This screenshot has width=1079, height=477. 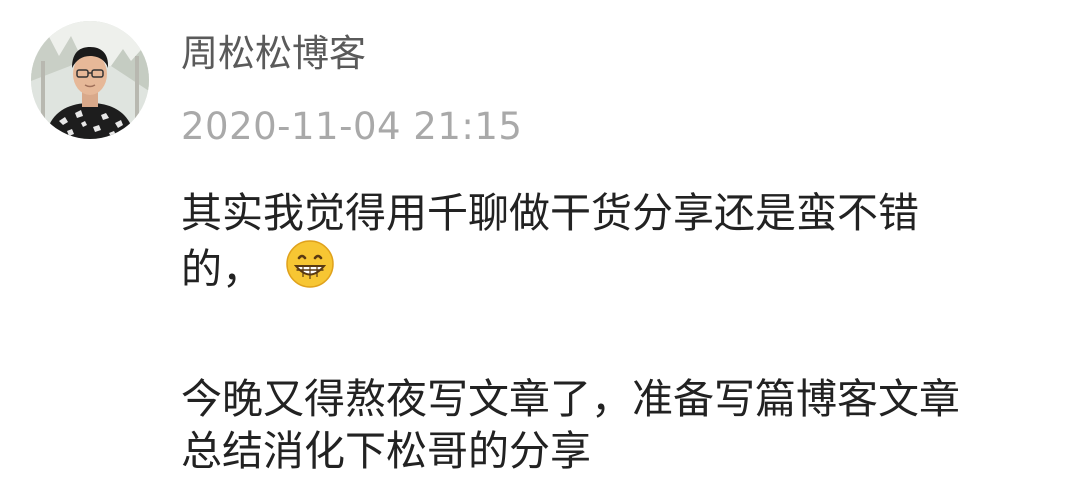 I want to click on avatar, so click(x=90, y=80).